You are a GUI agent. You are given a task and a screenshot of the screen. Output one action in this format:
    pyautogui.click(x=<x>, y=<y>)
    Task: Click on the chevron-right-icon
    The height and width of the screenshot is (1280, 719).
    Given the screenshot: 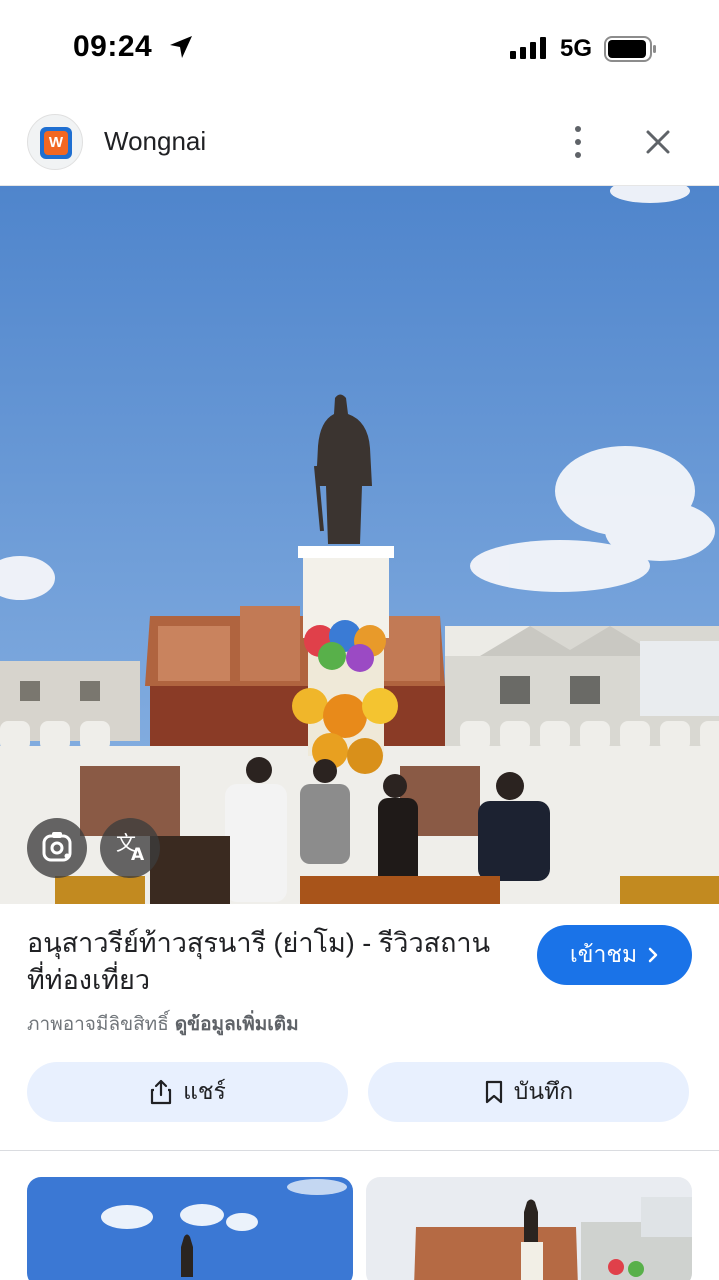 What is the action you would take?
    pyautogui.click(x=653, y=955)
    